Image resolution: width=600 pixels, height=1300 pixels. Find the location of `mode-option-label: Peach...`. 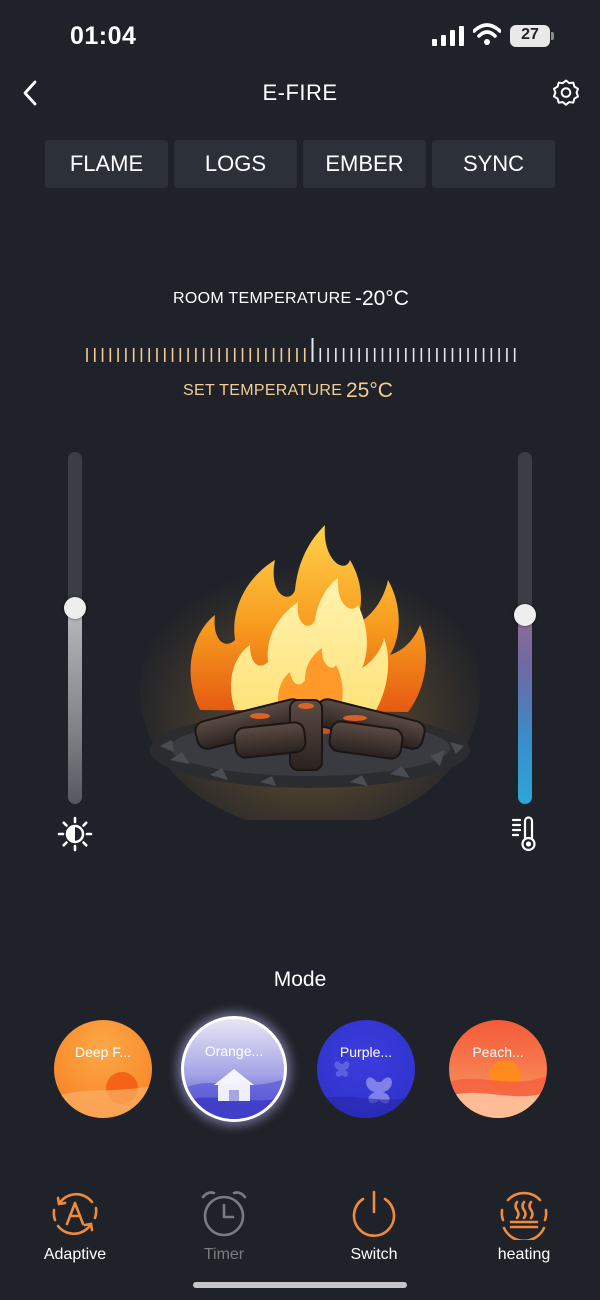

mode-option-label: Peach... is located at coordinates (498, 1052).